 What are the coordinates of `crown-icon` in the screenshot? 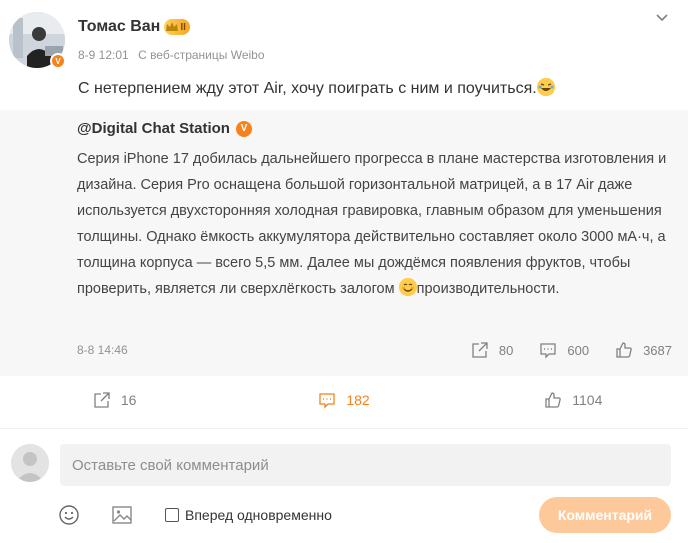 It's located at (172, 26).